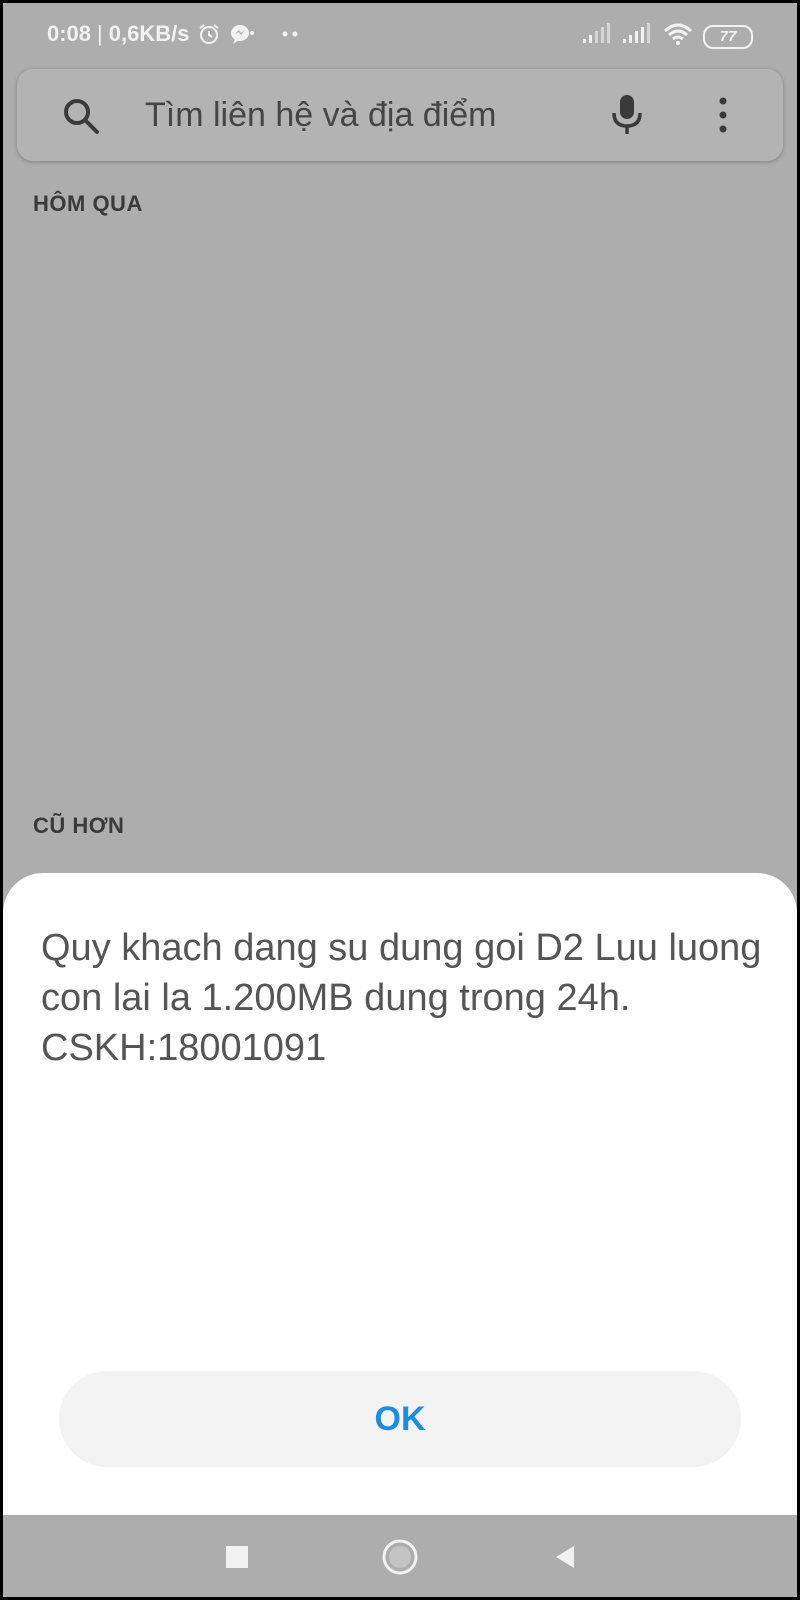 The width and height of the screenshot is (800, 1600). Describe the element at coordinates (88, 203) in the screenshot. I see `section-header-yesterday: HÔM QUA` at that location.